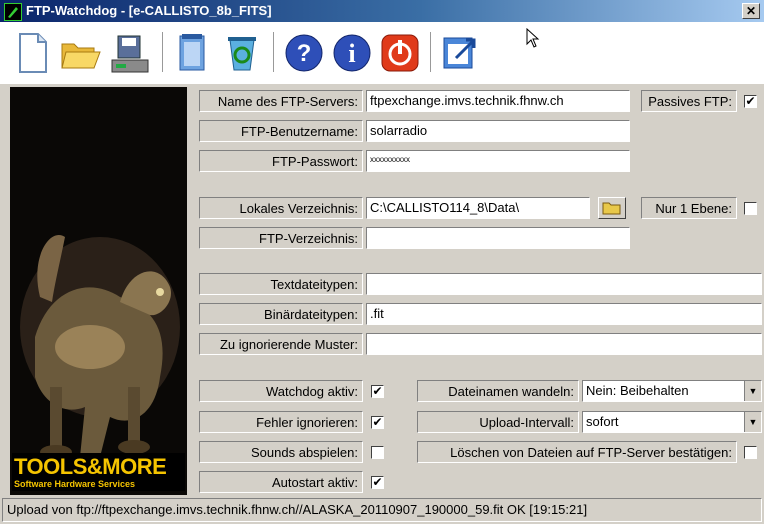 The image size is (764, 524). What do you see at coordinates (281, 452) in the screenshot?
I see `play-sounds-label: Sounds abspielen:` at bounding box center [281, 452].